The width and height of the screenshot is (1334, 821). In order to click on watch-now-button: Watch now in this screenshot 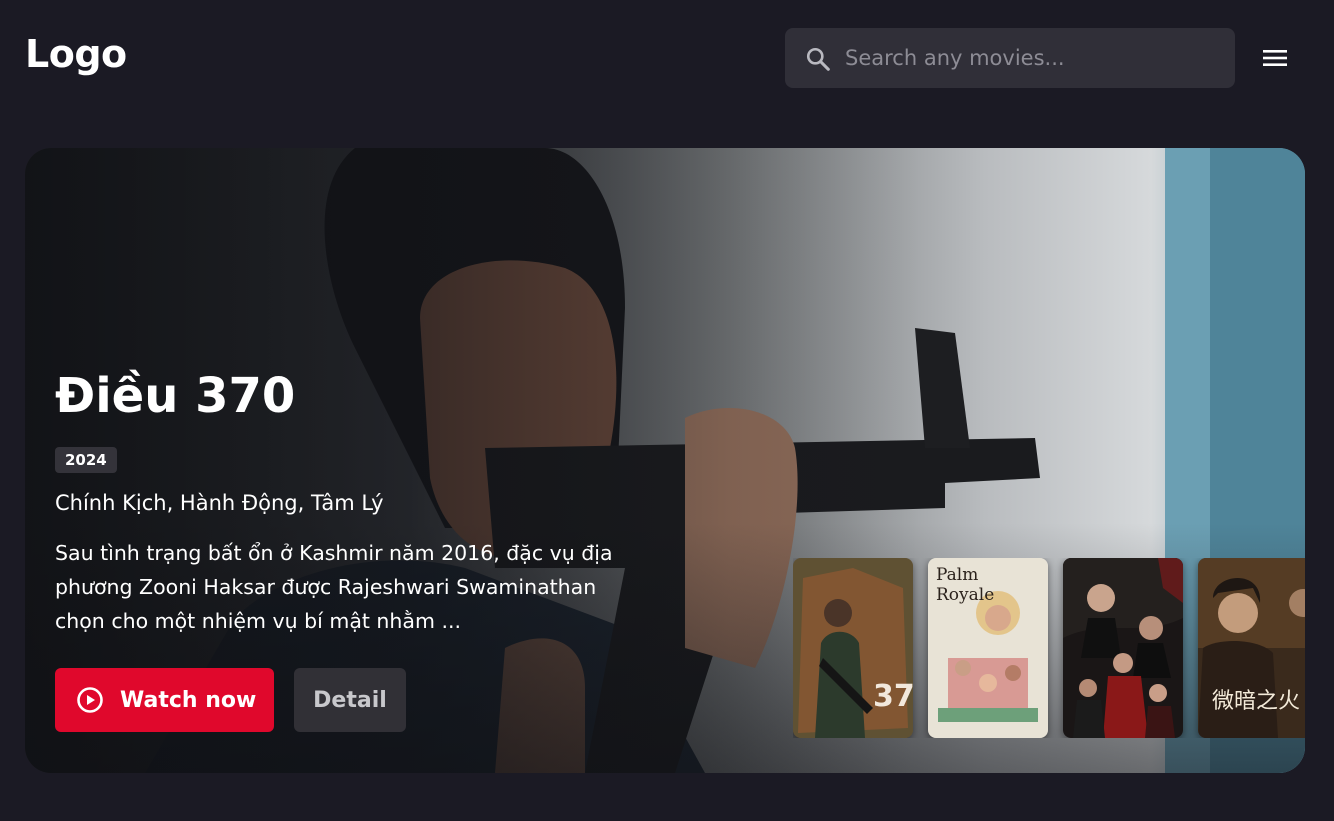, I will do `click(164, 700)`.